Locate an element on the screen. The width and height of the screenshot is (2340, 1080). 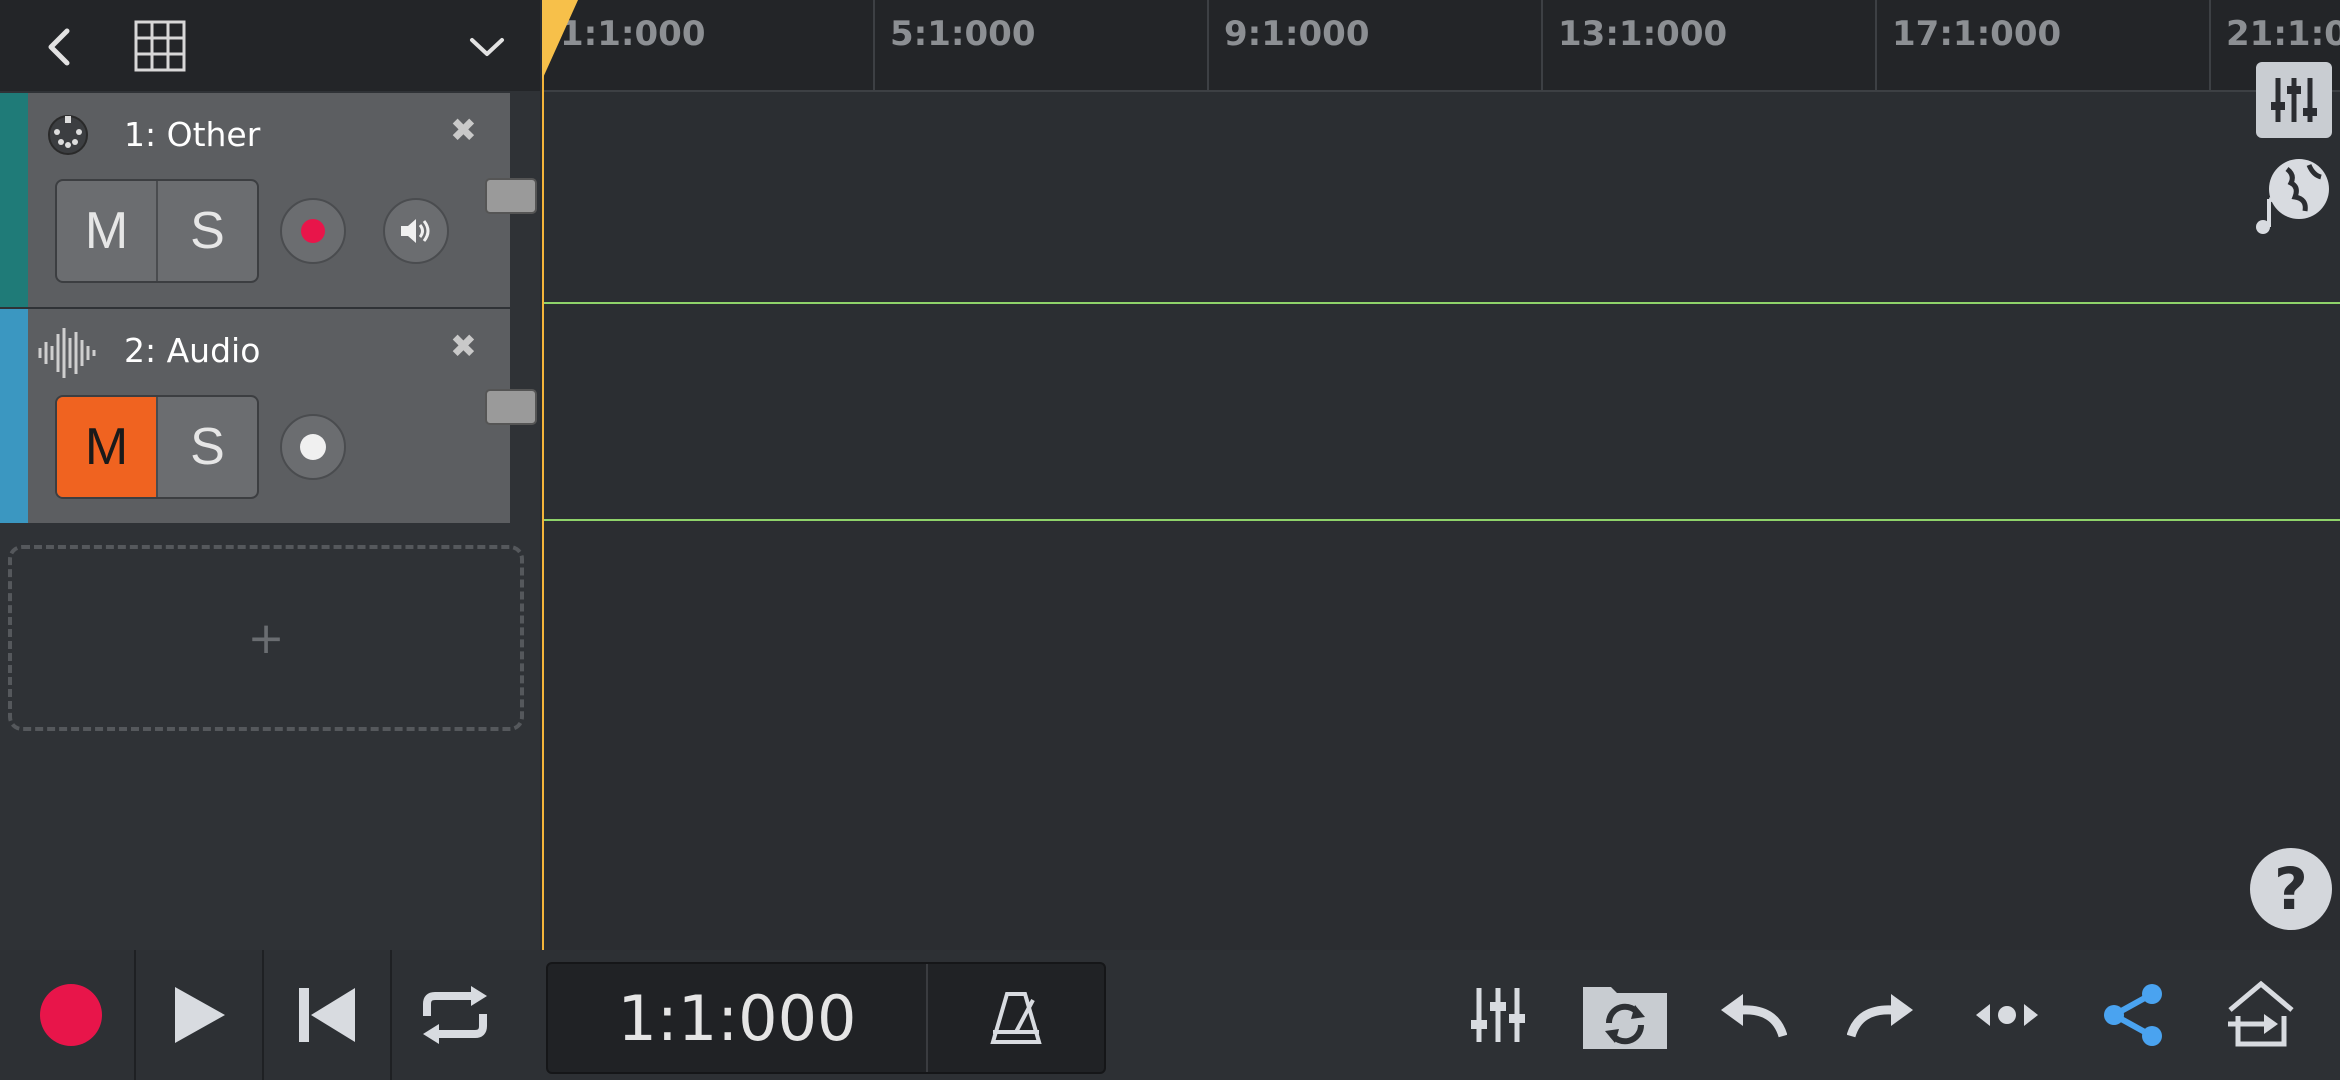
rewind-to-start-button is located at coordinates (328, 1015).